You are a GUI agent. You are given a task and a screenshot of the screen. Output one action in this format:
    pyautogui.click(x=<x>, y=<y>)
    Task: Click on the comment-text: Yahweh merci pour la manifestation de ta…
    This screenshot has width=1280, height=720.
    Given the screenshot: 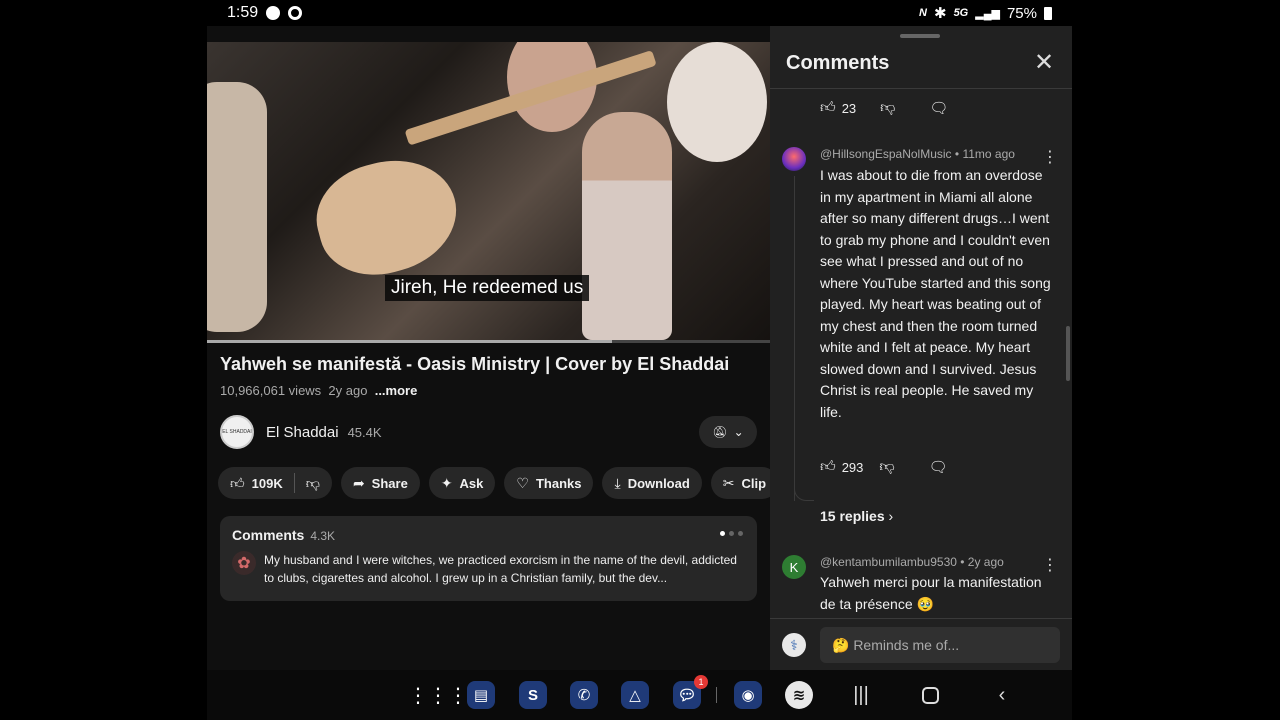 What is the action you would take?
    pyautogui.click(x=931, y=593)
    